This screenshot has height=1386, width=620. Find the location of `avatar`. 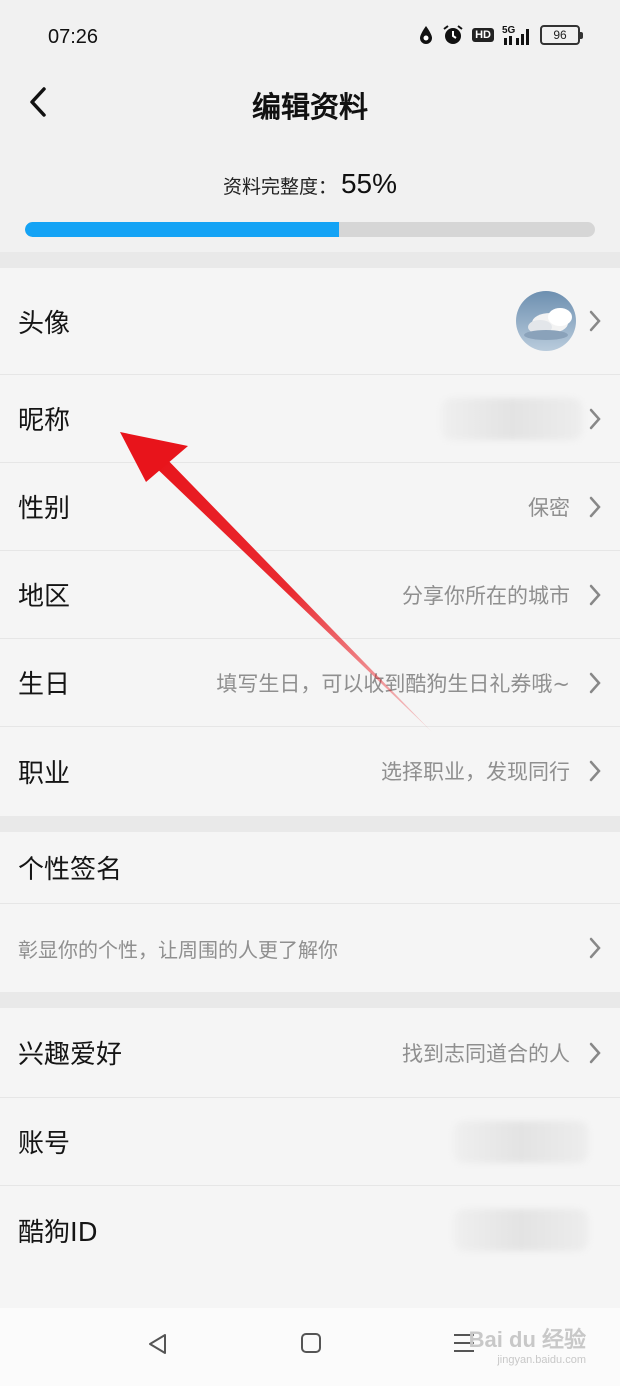

avatar is located at coordinates (546, 321).